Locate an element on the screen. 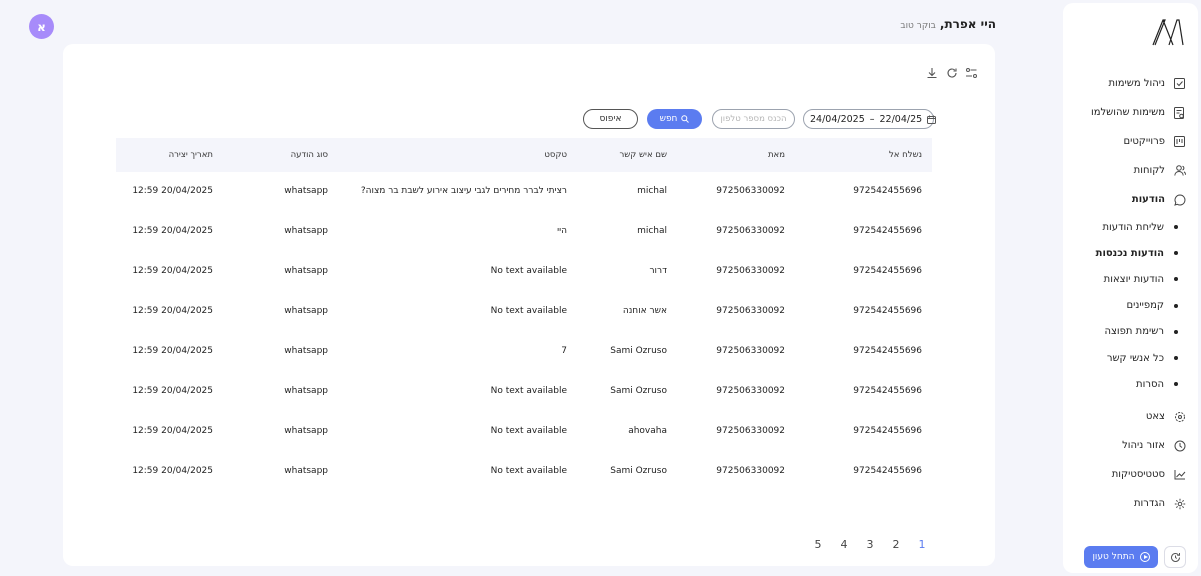 The height and width of the screenshot is (576, 1201). sidebar-item-projects: פרוייקטים is located at coordinates (1130, 141).